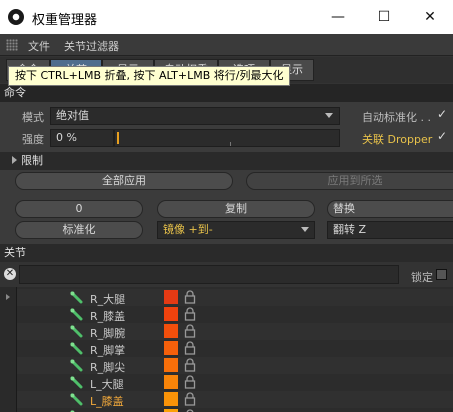 This screenshot has width=453, height=412. What do you see at coordinates (33, 139) in the screenshot?
I see `strength-label: 强度` at bounding box center [33, 139].